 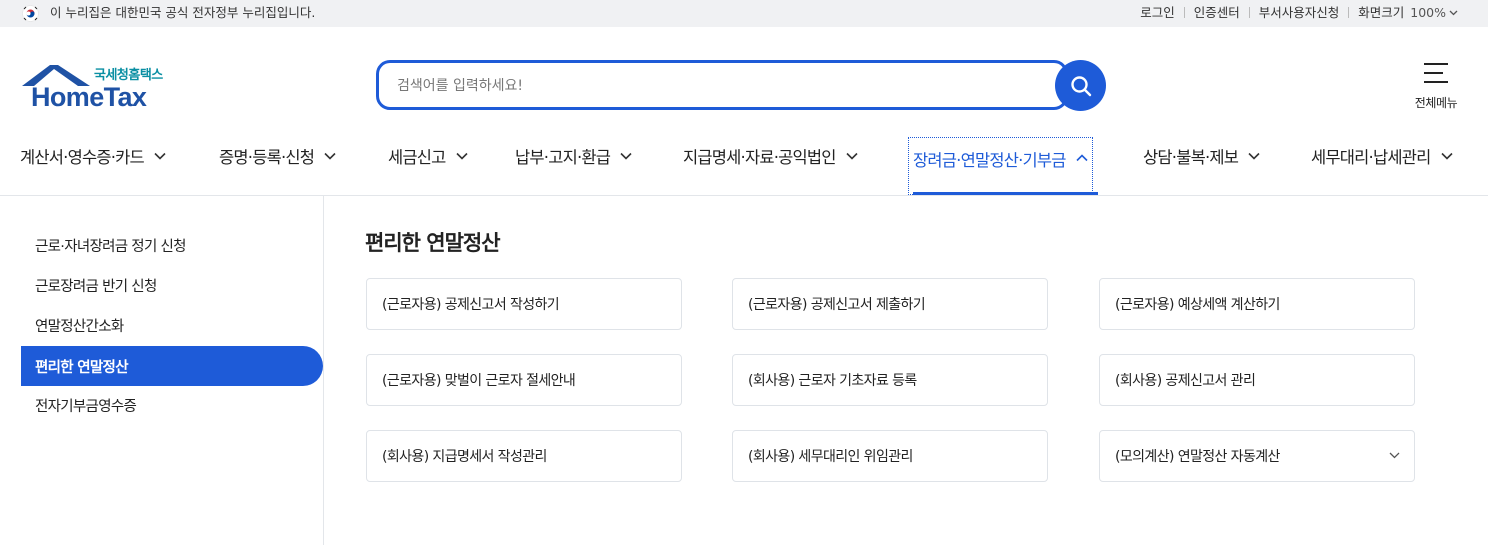 What do you see at coordinates (1436, 87) in the screenshot?
I see `all-menu-button: 전체메뉴` at bounding box center [1436, 87].